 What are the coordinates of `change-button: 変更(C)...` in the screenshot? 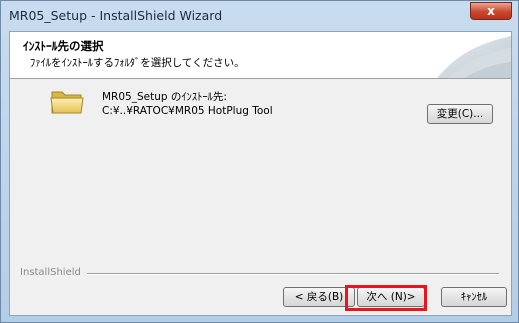 It's located at (460, 114).